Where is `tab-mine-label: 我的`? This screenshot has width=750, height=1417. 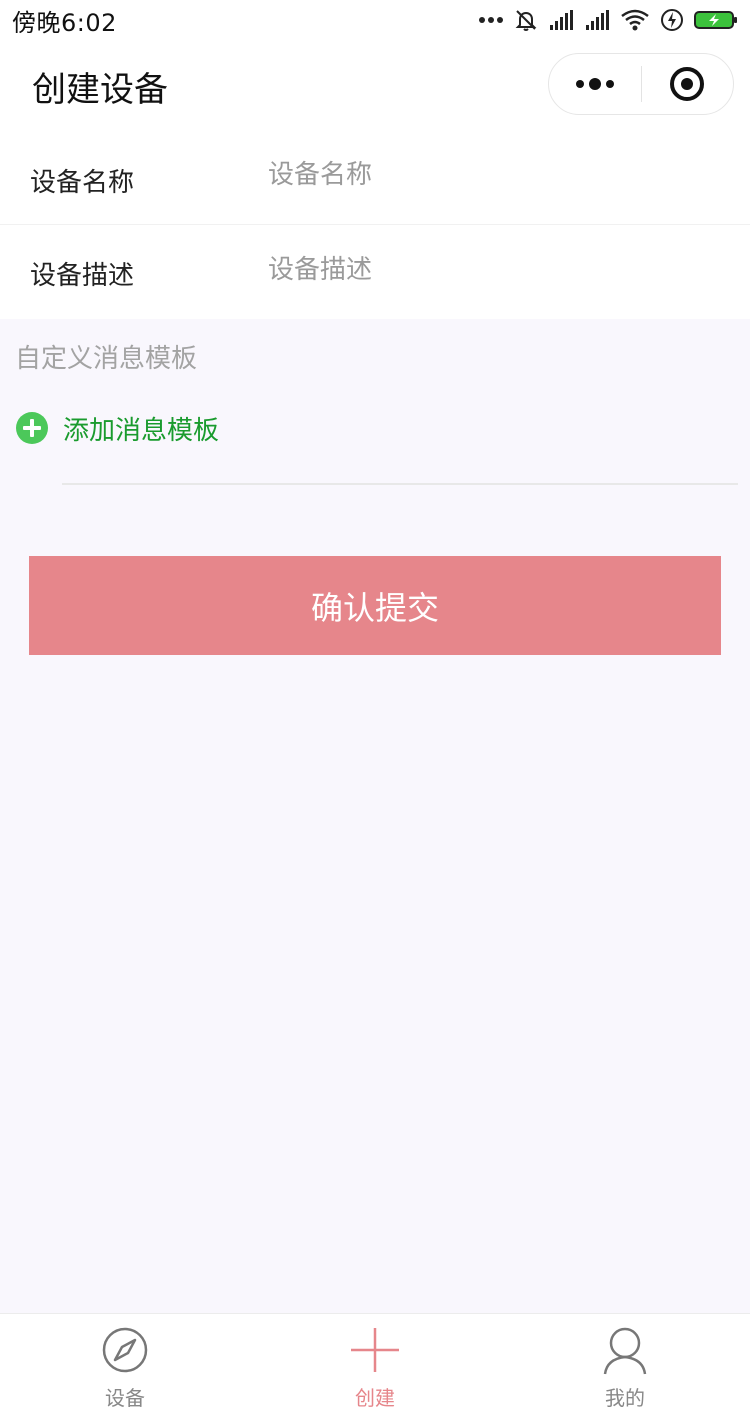 tab-mine-label: 我的 is located at coordinates (625, 1398).